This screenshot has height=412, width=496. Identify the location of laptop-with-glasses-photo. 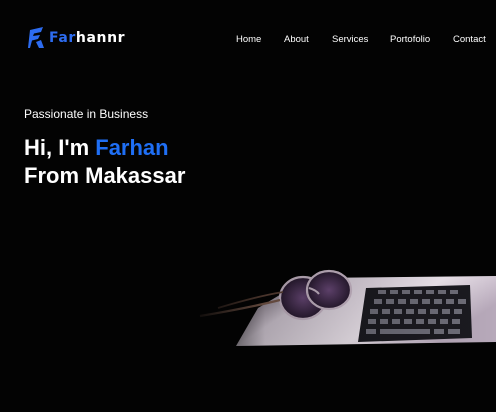
(342, 308).